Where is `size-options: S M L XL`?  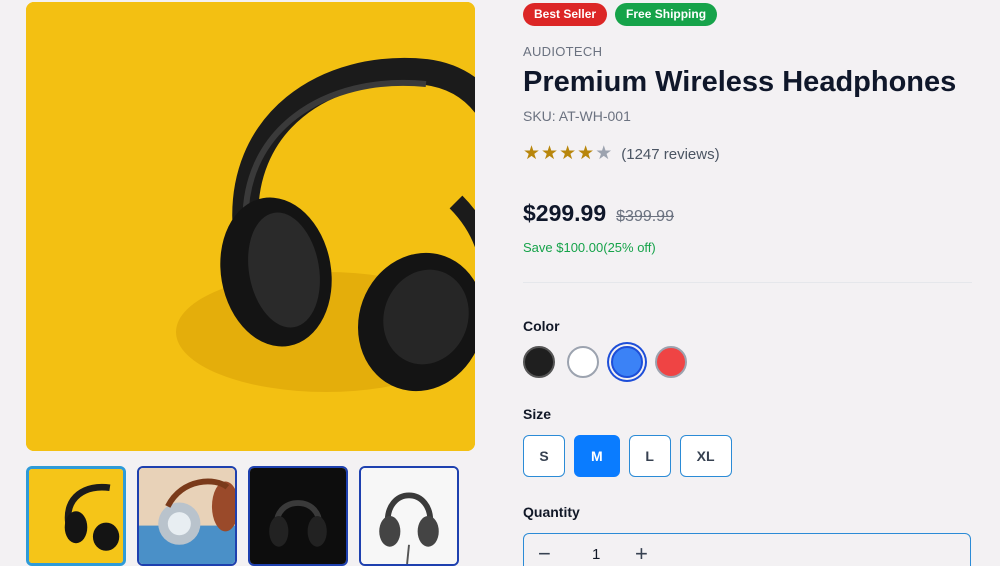 size-options: S M L XL is located at coordinates (627, 456).